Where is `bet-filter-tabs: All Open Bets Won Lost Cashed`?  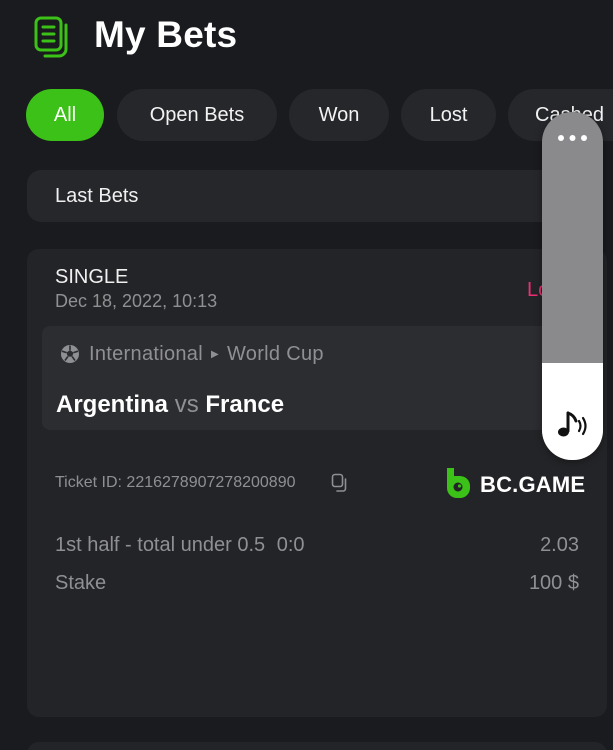 bet-filter-tabs: All Open Bets Won Lost Cashed is located at coordinates (319, 115).